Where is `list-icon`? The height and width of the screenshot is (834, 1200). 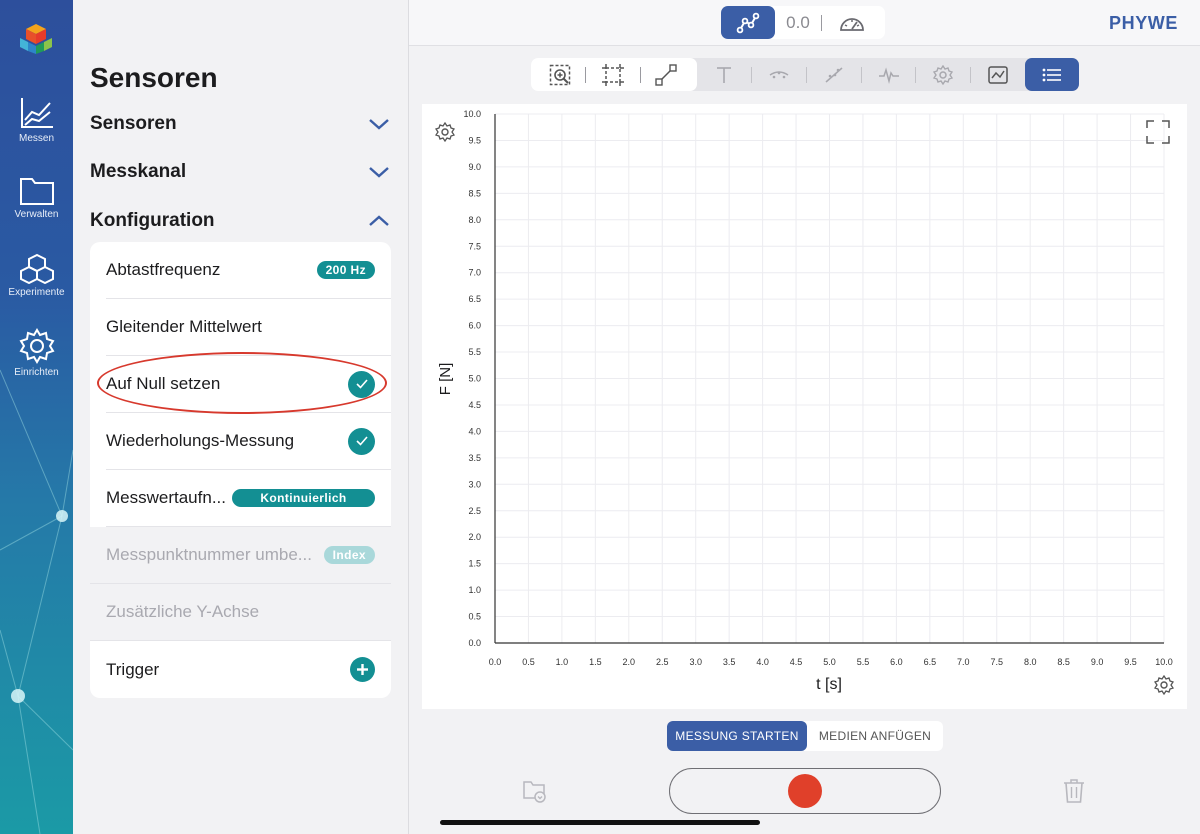 list-icon is located at coordinates (1052, 74).